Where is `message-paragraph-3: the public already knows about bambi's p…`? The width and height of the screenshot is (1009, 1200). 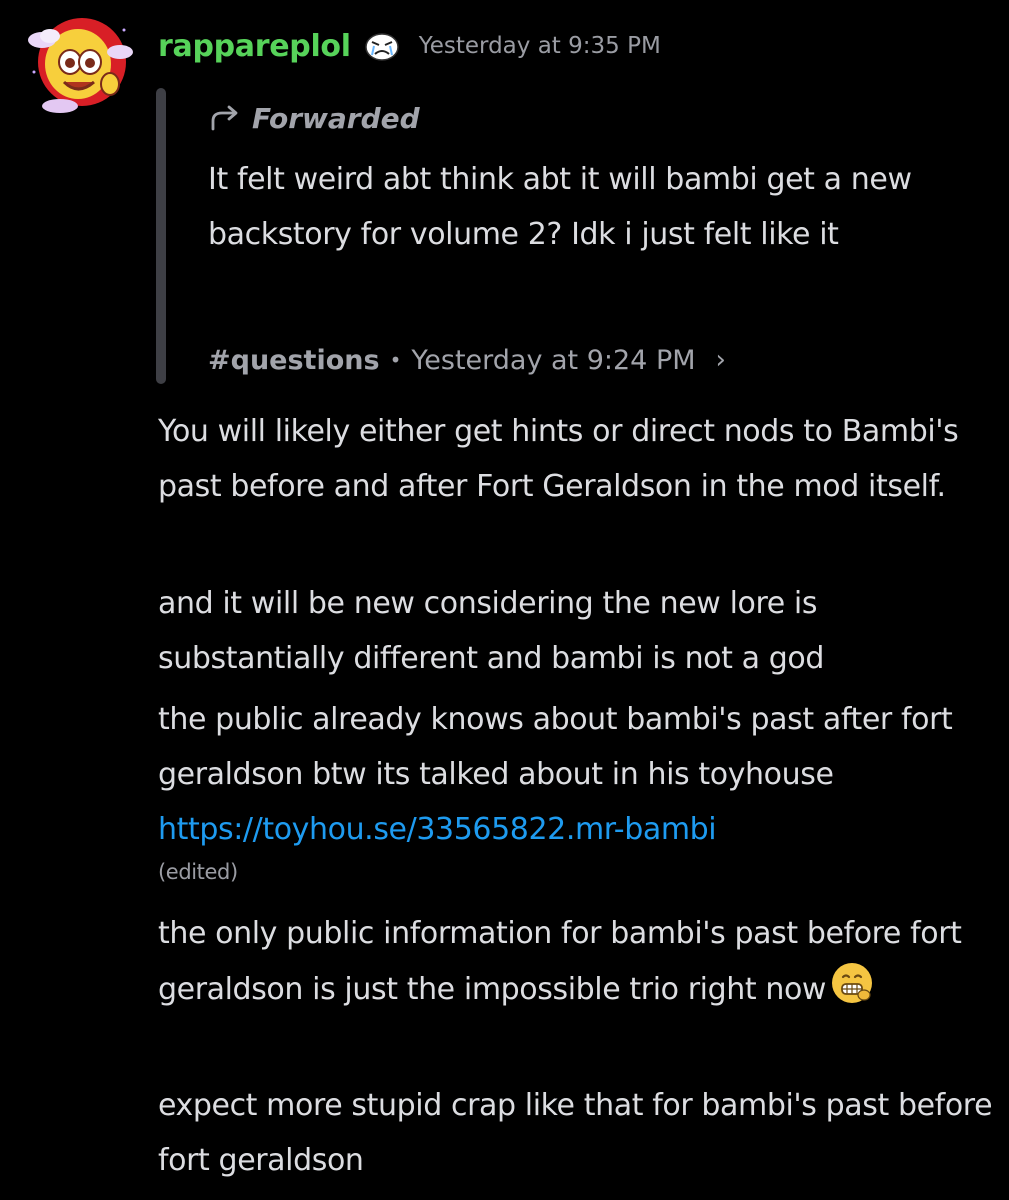 message-paragraph-3: the public already knows about bambi's p… is located at coordinates (579, 789).